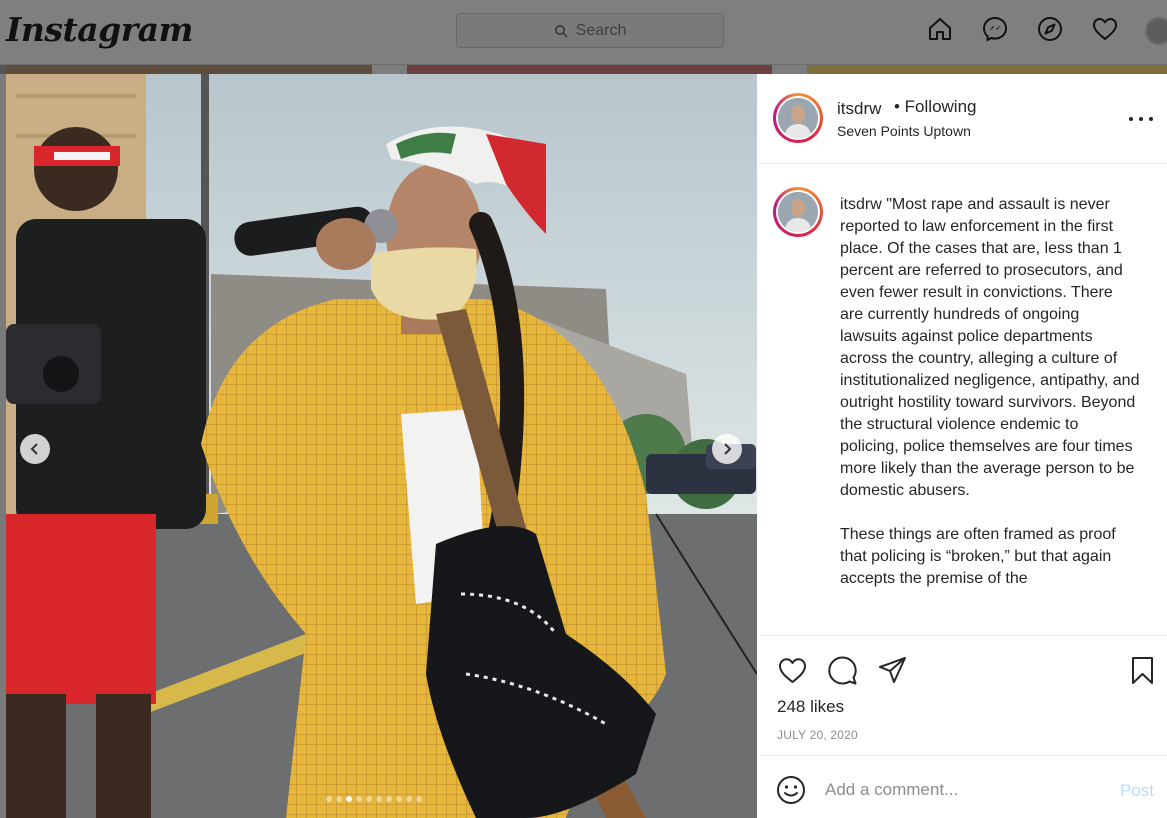  What do you see at coordinates (940, 29) in the screenshot?
I see `home-icon` at bounding box center [940, 29].